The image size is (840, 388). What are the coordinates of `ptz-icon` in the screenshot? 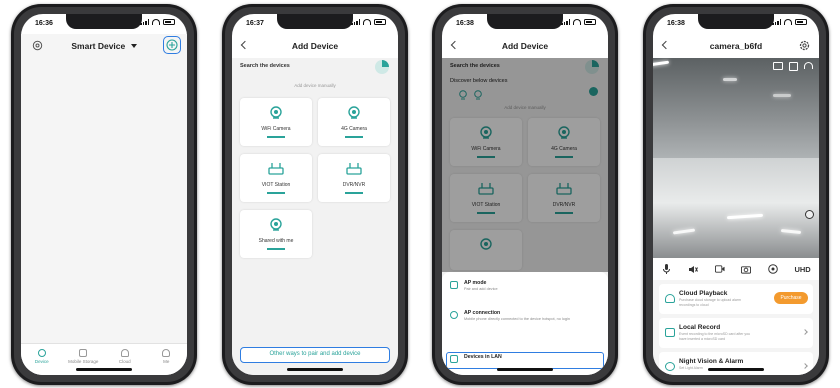 It's located at (773, 269).